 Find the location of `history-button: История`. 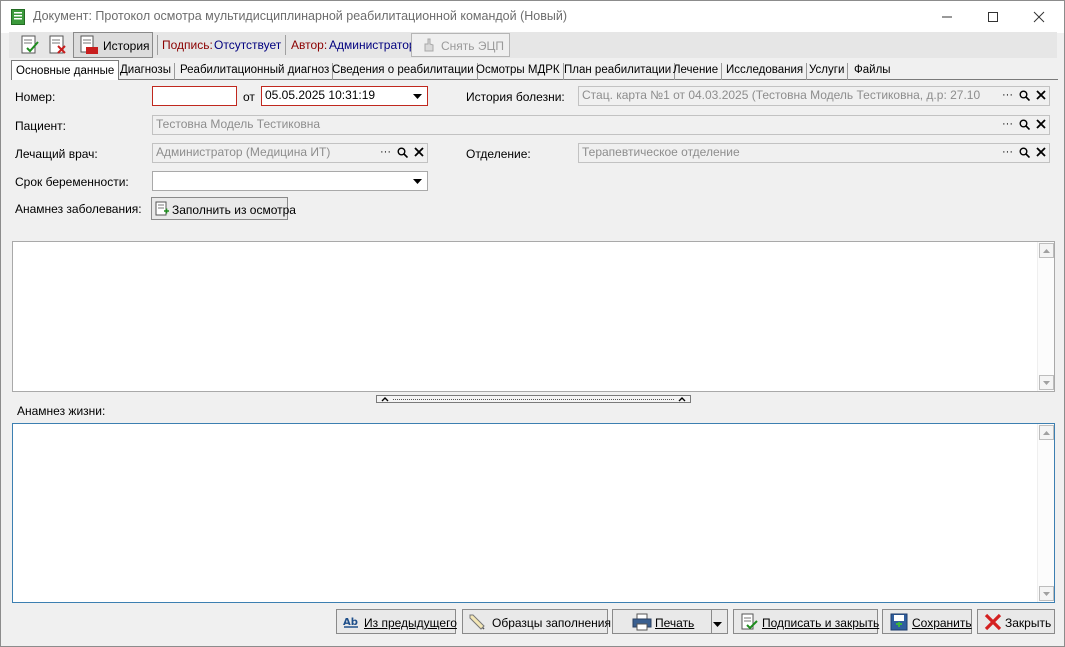

history-button: История is located at coordinates (113, 45).